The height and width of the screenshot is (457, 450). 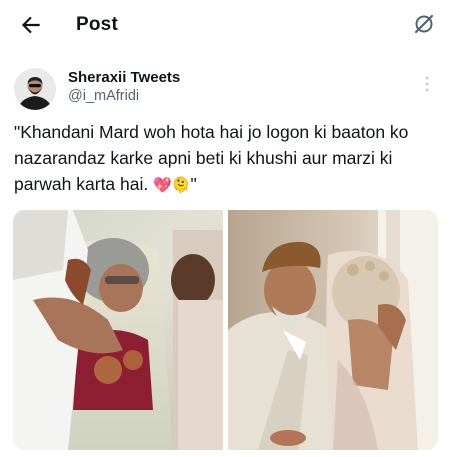 I want to click on author-name: Sheraxii Tweets, so click(x=124, y=77).